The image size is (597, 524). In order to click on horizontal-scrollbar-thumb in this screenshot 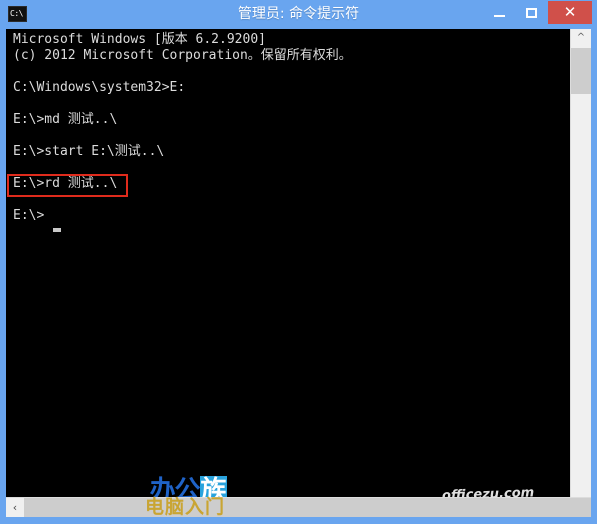, I will do `click(308, 507)`.